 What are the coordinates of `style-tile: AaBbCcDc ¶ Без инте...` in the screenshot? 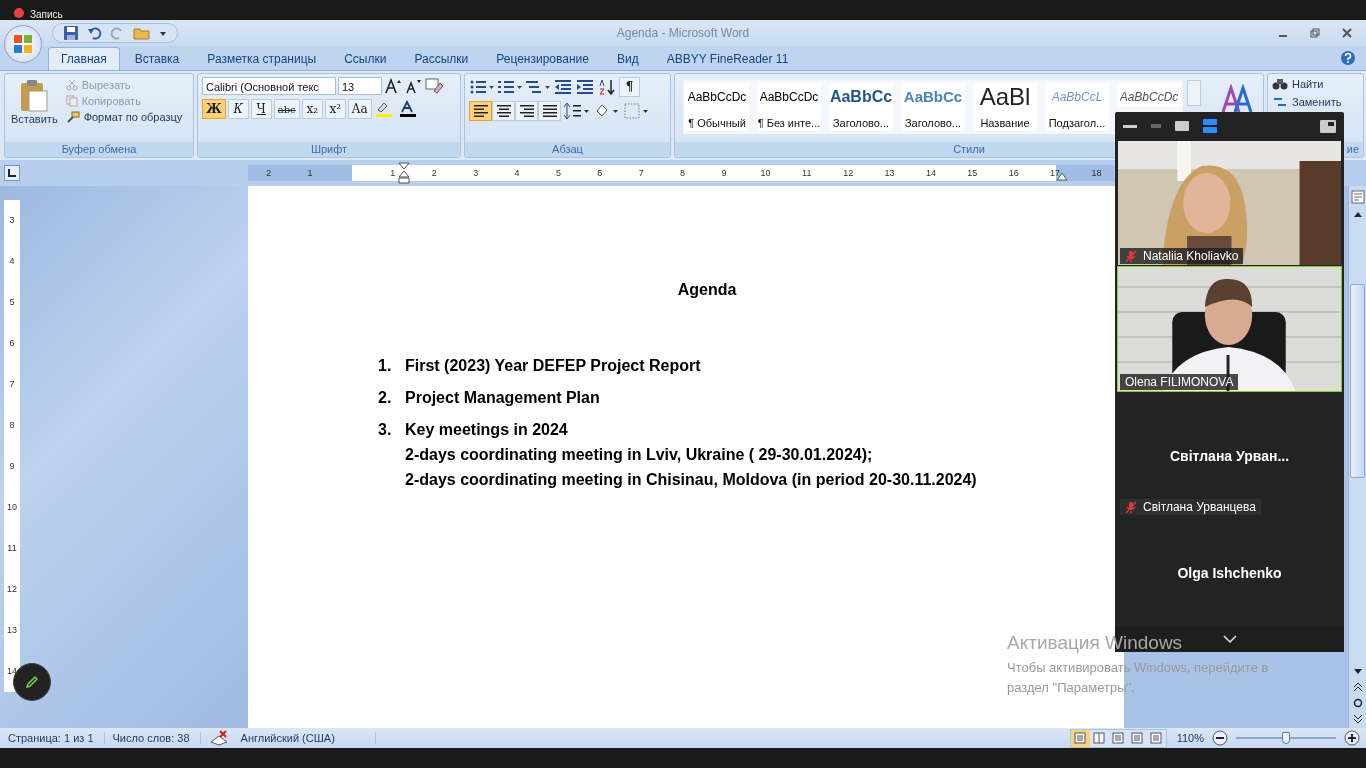 It's located at (789, 107).